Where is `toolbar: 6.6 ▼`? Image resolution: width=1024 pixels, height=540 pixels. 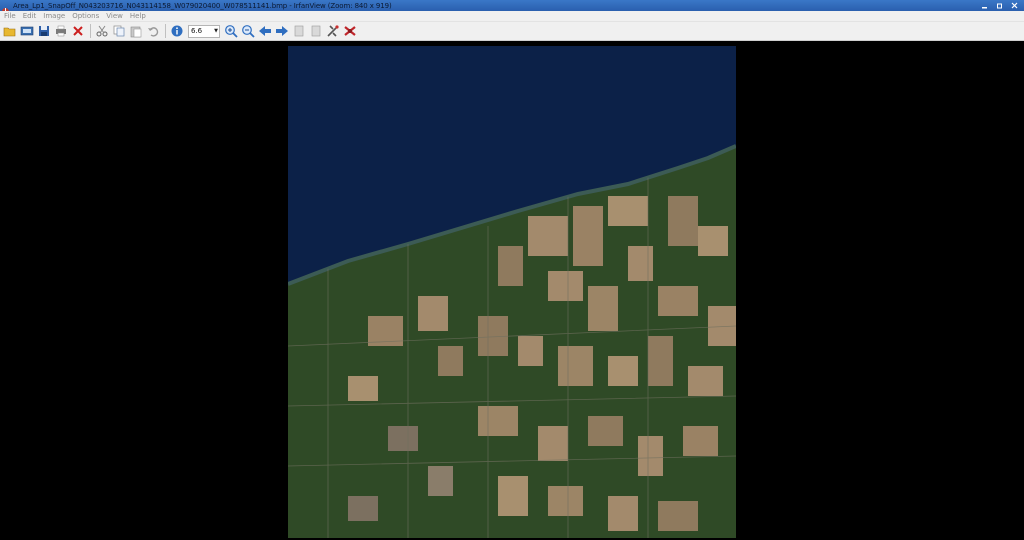
toolbar: 6.6 ▼ is located at coordinates (512, 31).